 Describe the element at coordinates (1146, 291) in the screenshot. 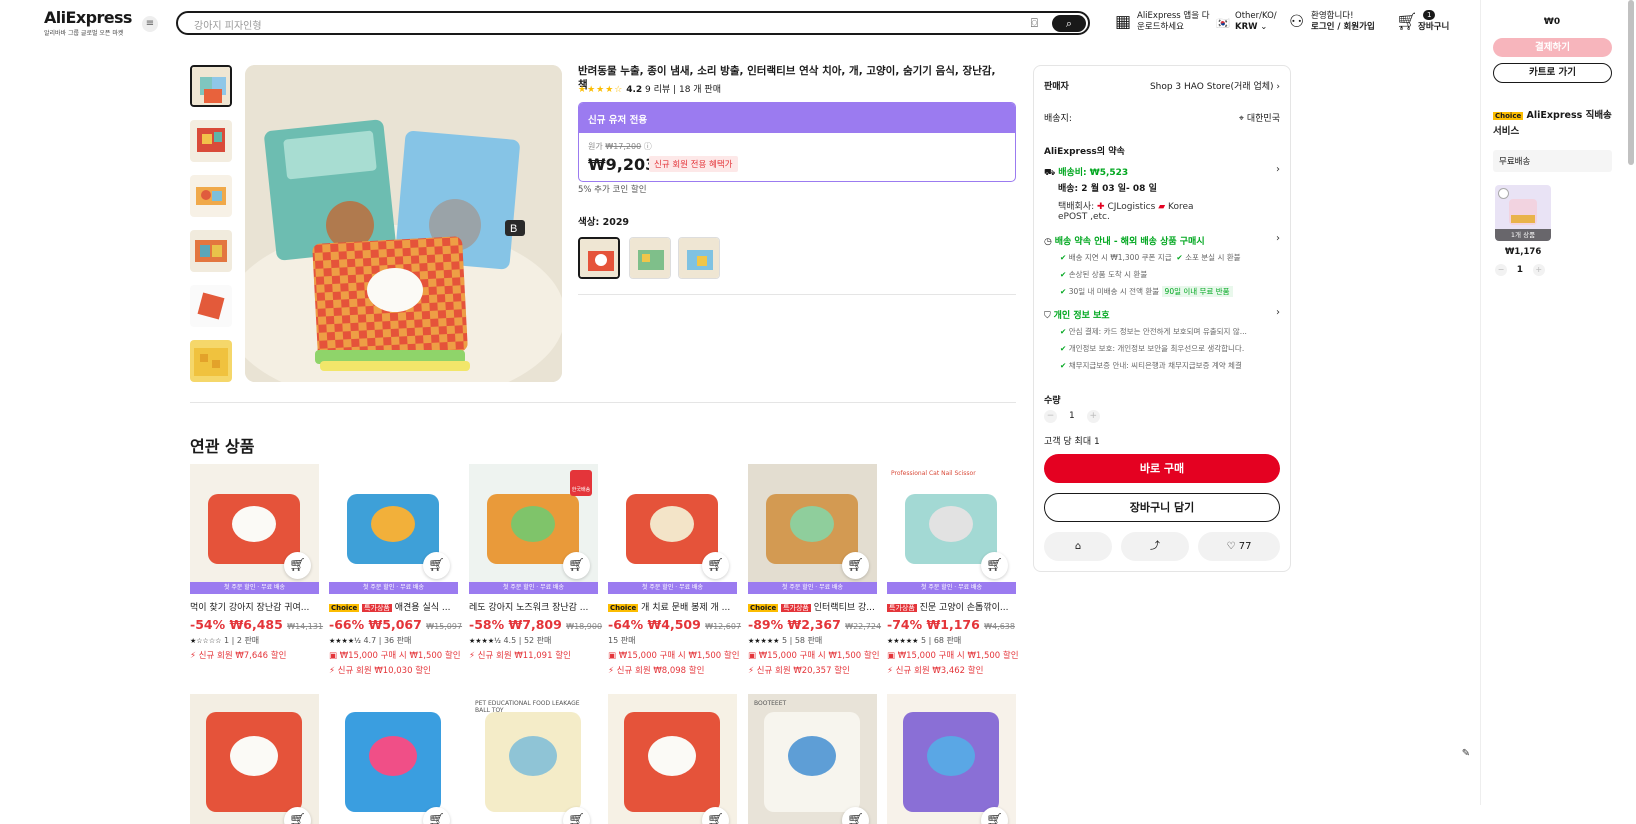

I see `guarantee-item: ✔ 30일 내 미배송 시 전액 환불 90일 이내 무료 반품` at that location.